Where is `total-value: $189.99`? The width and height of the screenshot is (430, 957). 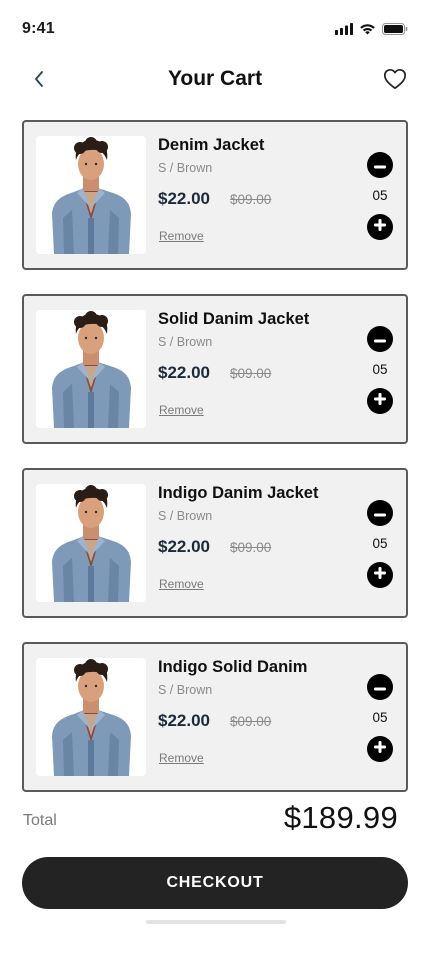
total-value: $189.99 is located at coordinates (340, 817).